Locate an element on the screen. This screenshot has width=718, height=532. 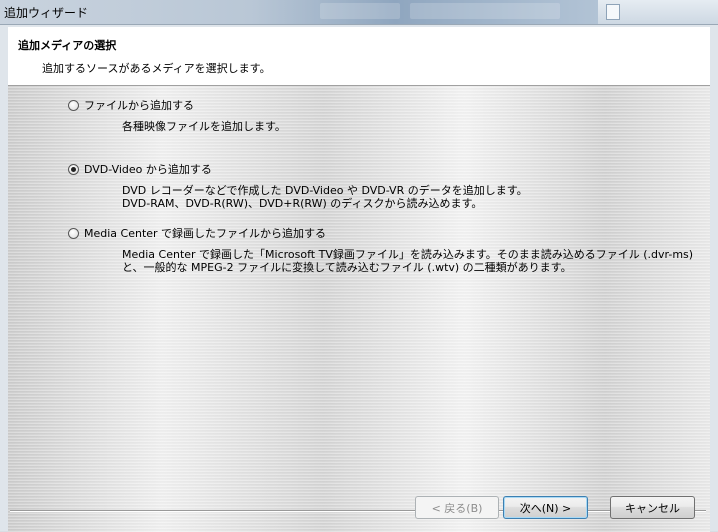
footer-divider is located at coordinates (358, 511).